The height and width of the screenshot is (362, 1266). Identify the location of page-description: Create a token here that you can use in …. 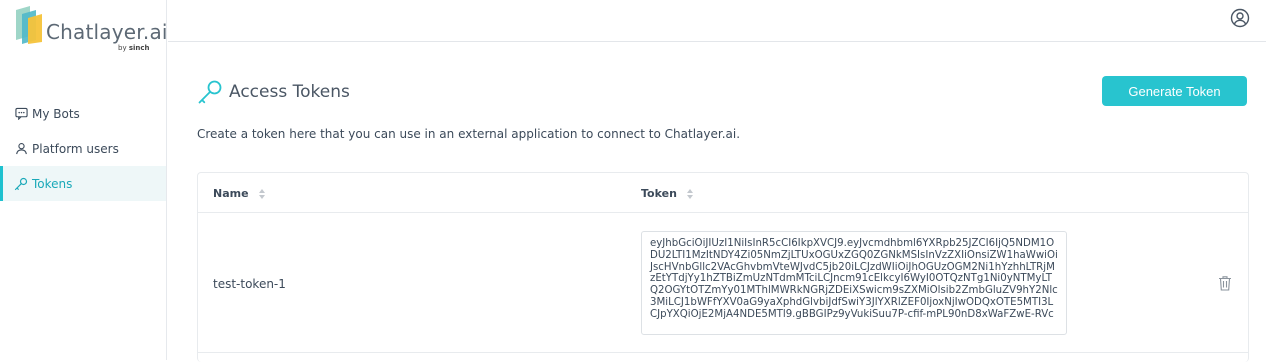
(469, 134).